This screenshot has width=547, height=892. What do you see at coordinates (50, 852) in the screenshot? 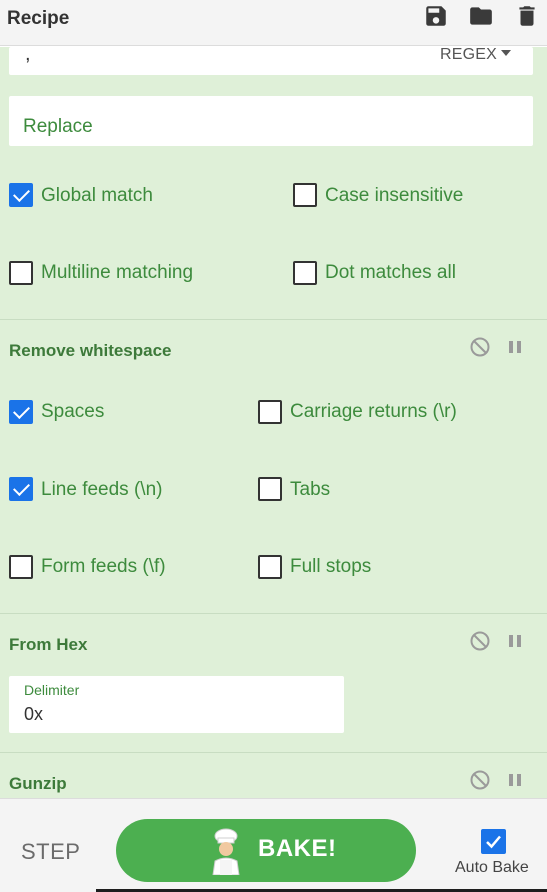
I see `step-button: STEP` at bounding box center [50, 852].